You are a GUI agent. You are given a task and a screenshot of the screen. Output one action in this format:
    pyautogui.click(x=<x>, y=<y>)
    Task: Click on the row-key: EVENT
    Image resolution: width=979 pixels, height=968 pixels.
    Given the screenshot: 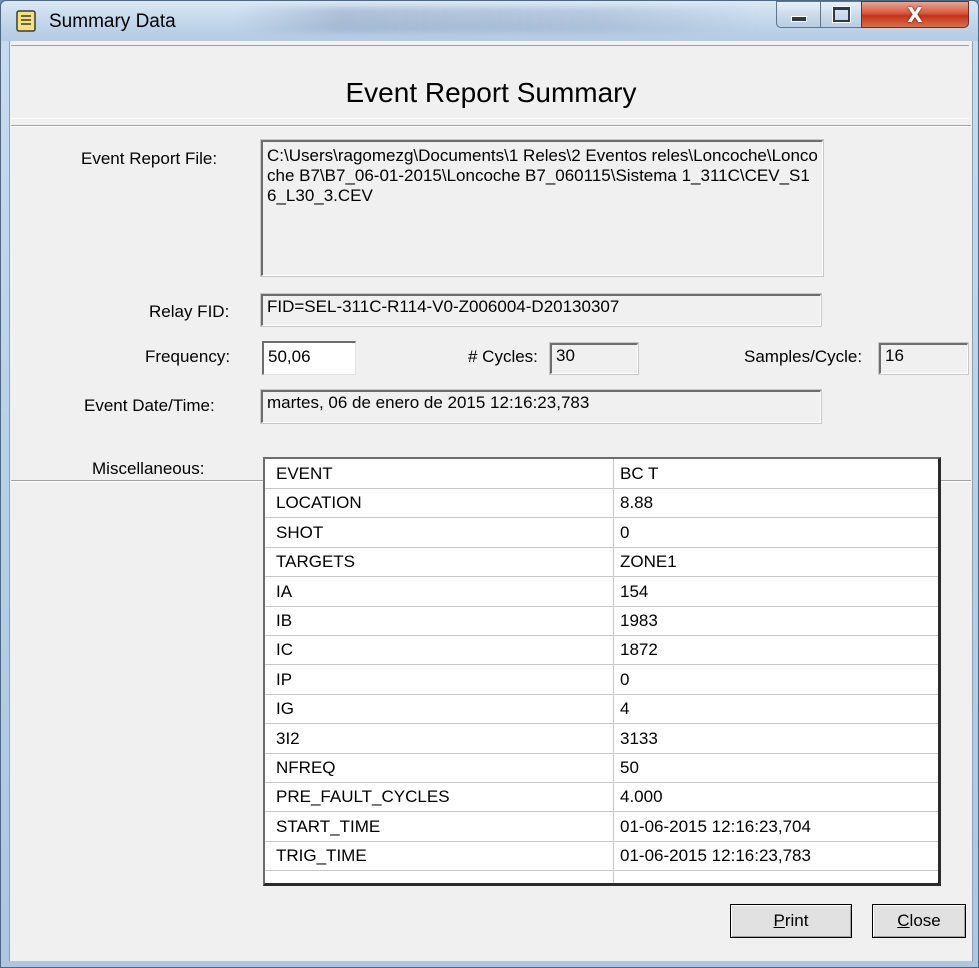 What is the action you would take?
    pyautogui.click(x=304, y=473)
    